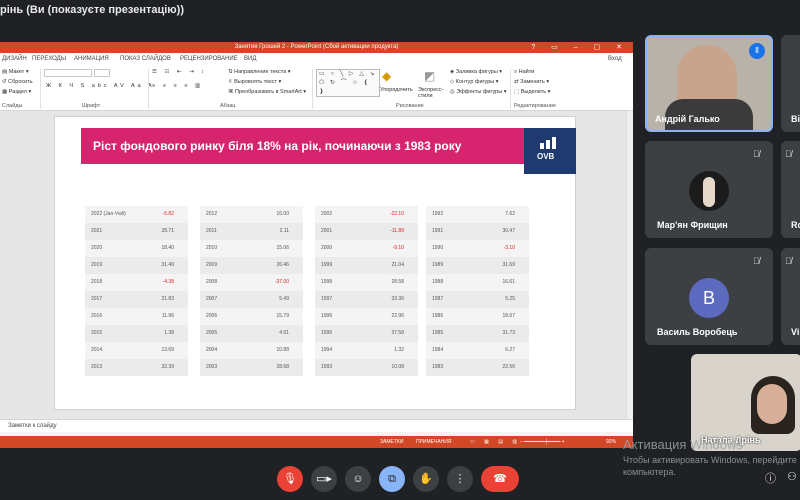 The height and width of the screenshot is (500, 800). I want to click on smartart-button: ⌘ Преобразовать в SmartArt ▾, so click(267, 92).